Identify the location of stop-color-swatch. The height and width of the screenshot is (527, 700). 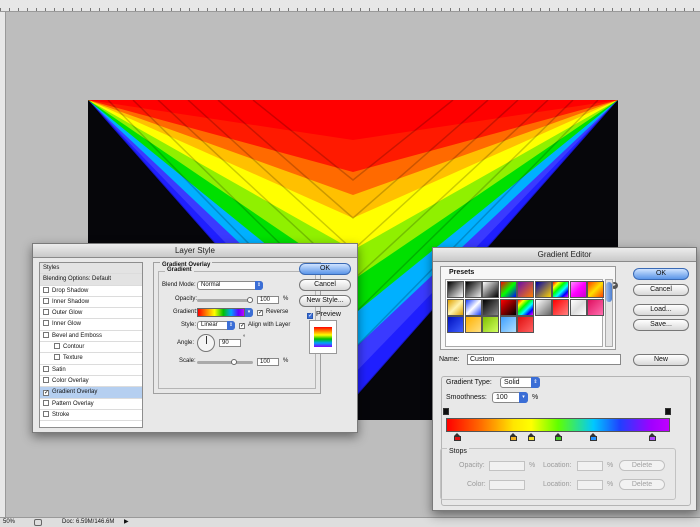
(507, 485).